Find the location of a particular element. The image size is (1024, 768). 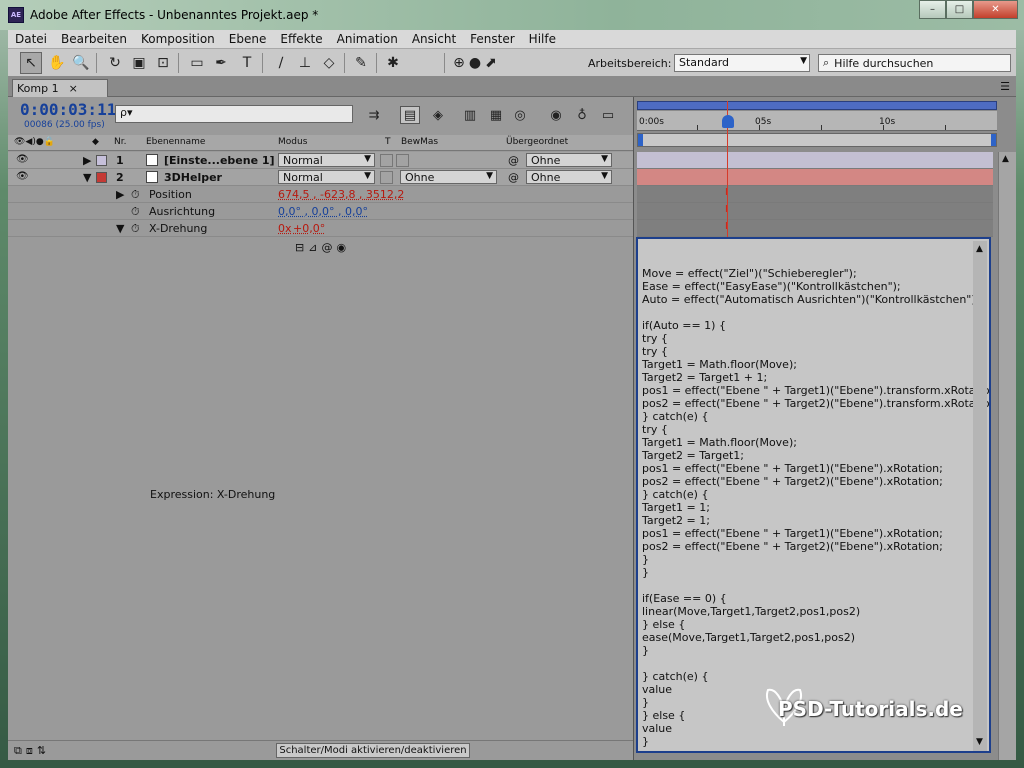

menu-ebene: Ebene is located at coordinates (248, 39).